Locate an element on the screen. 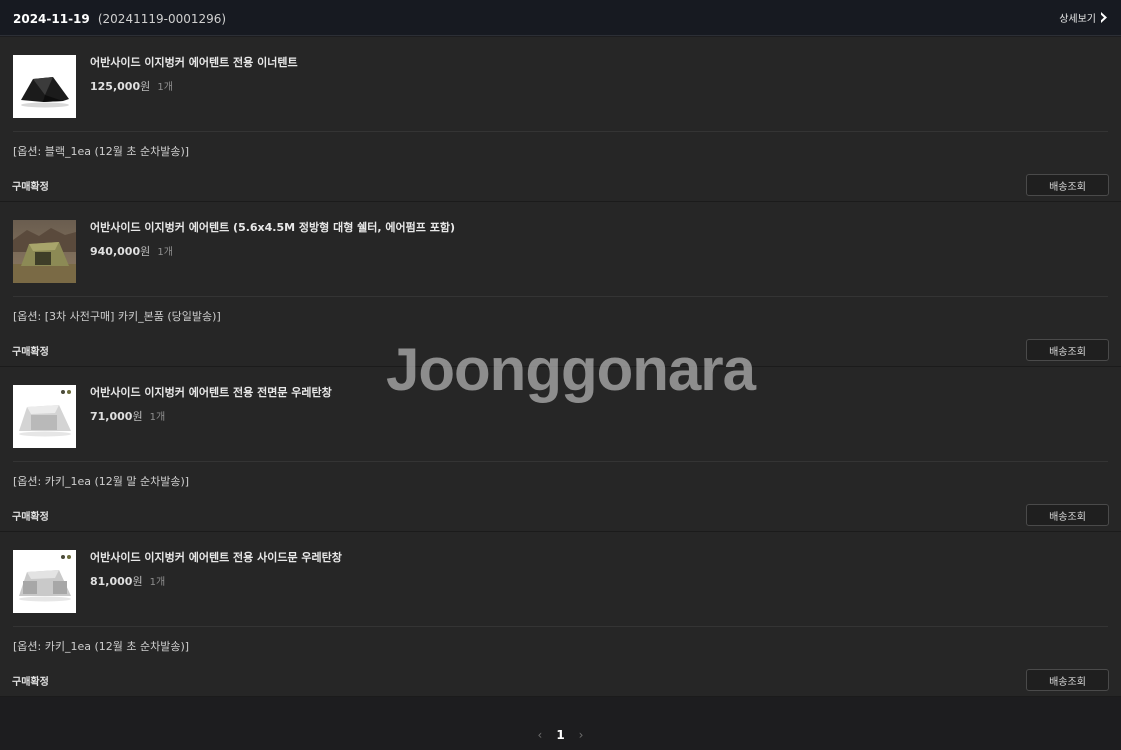 The image size is (1121, 750). price-line: 71,000원 1개 is located at coordinates (127, 414).